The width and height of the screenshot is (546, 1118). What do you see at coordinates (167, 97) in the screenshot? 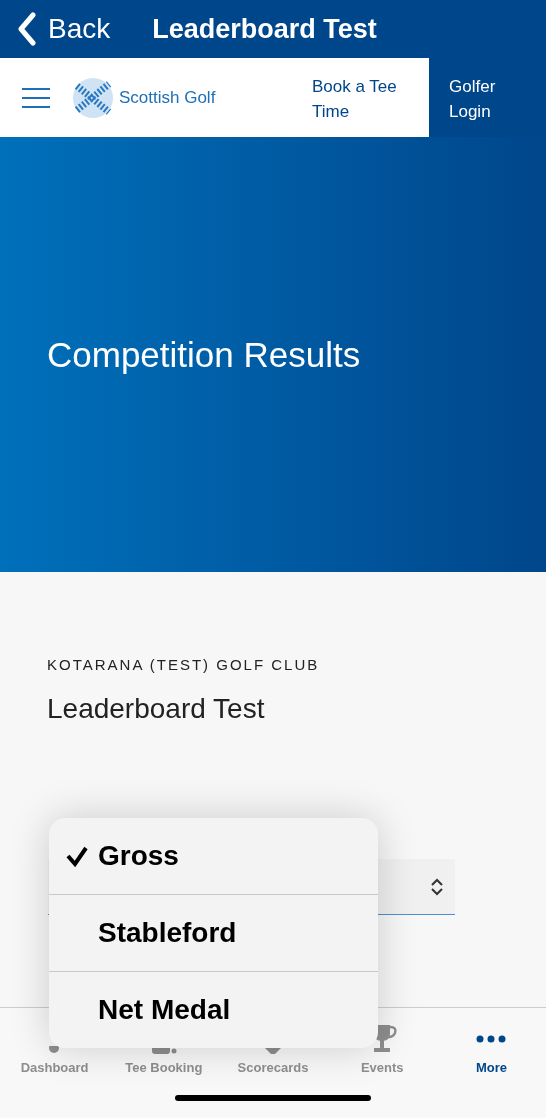
I see `logo-text: Scottish Golf` at bounding box center [167, 97].